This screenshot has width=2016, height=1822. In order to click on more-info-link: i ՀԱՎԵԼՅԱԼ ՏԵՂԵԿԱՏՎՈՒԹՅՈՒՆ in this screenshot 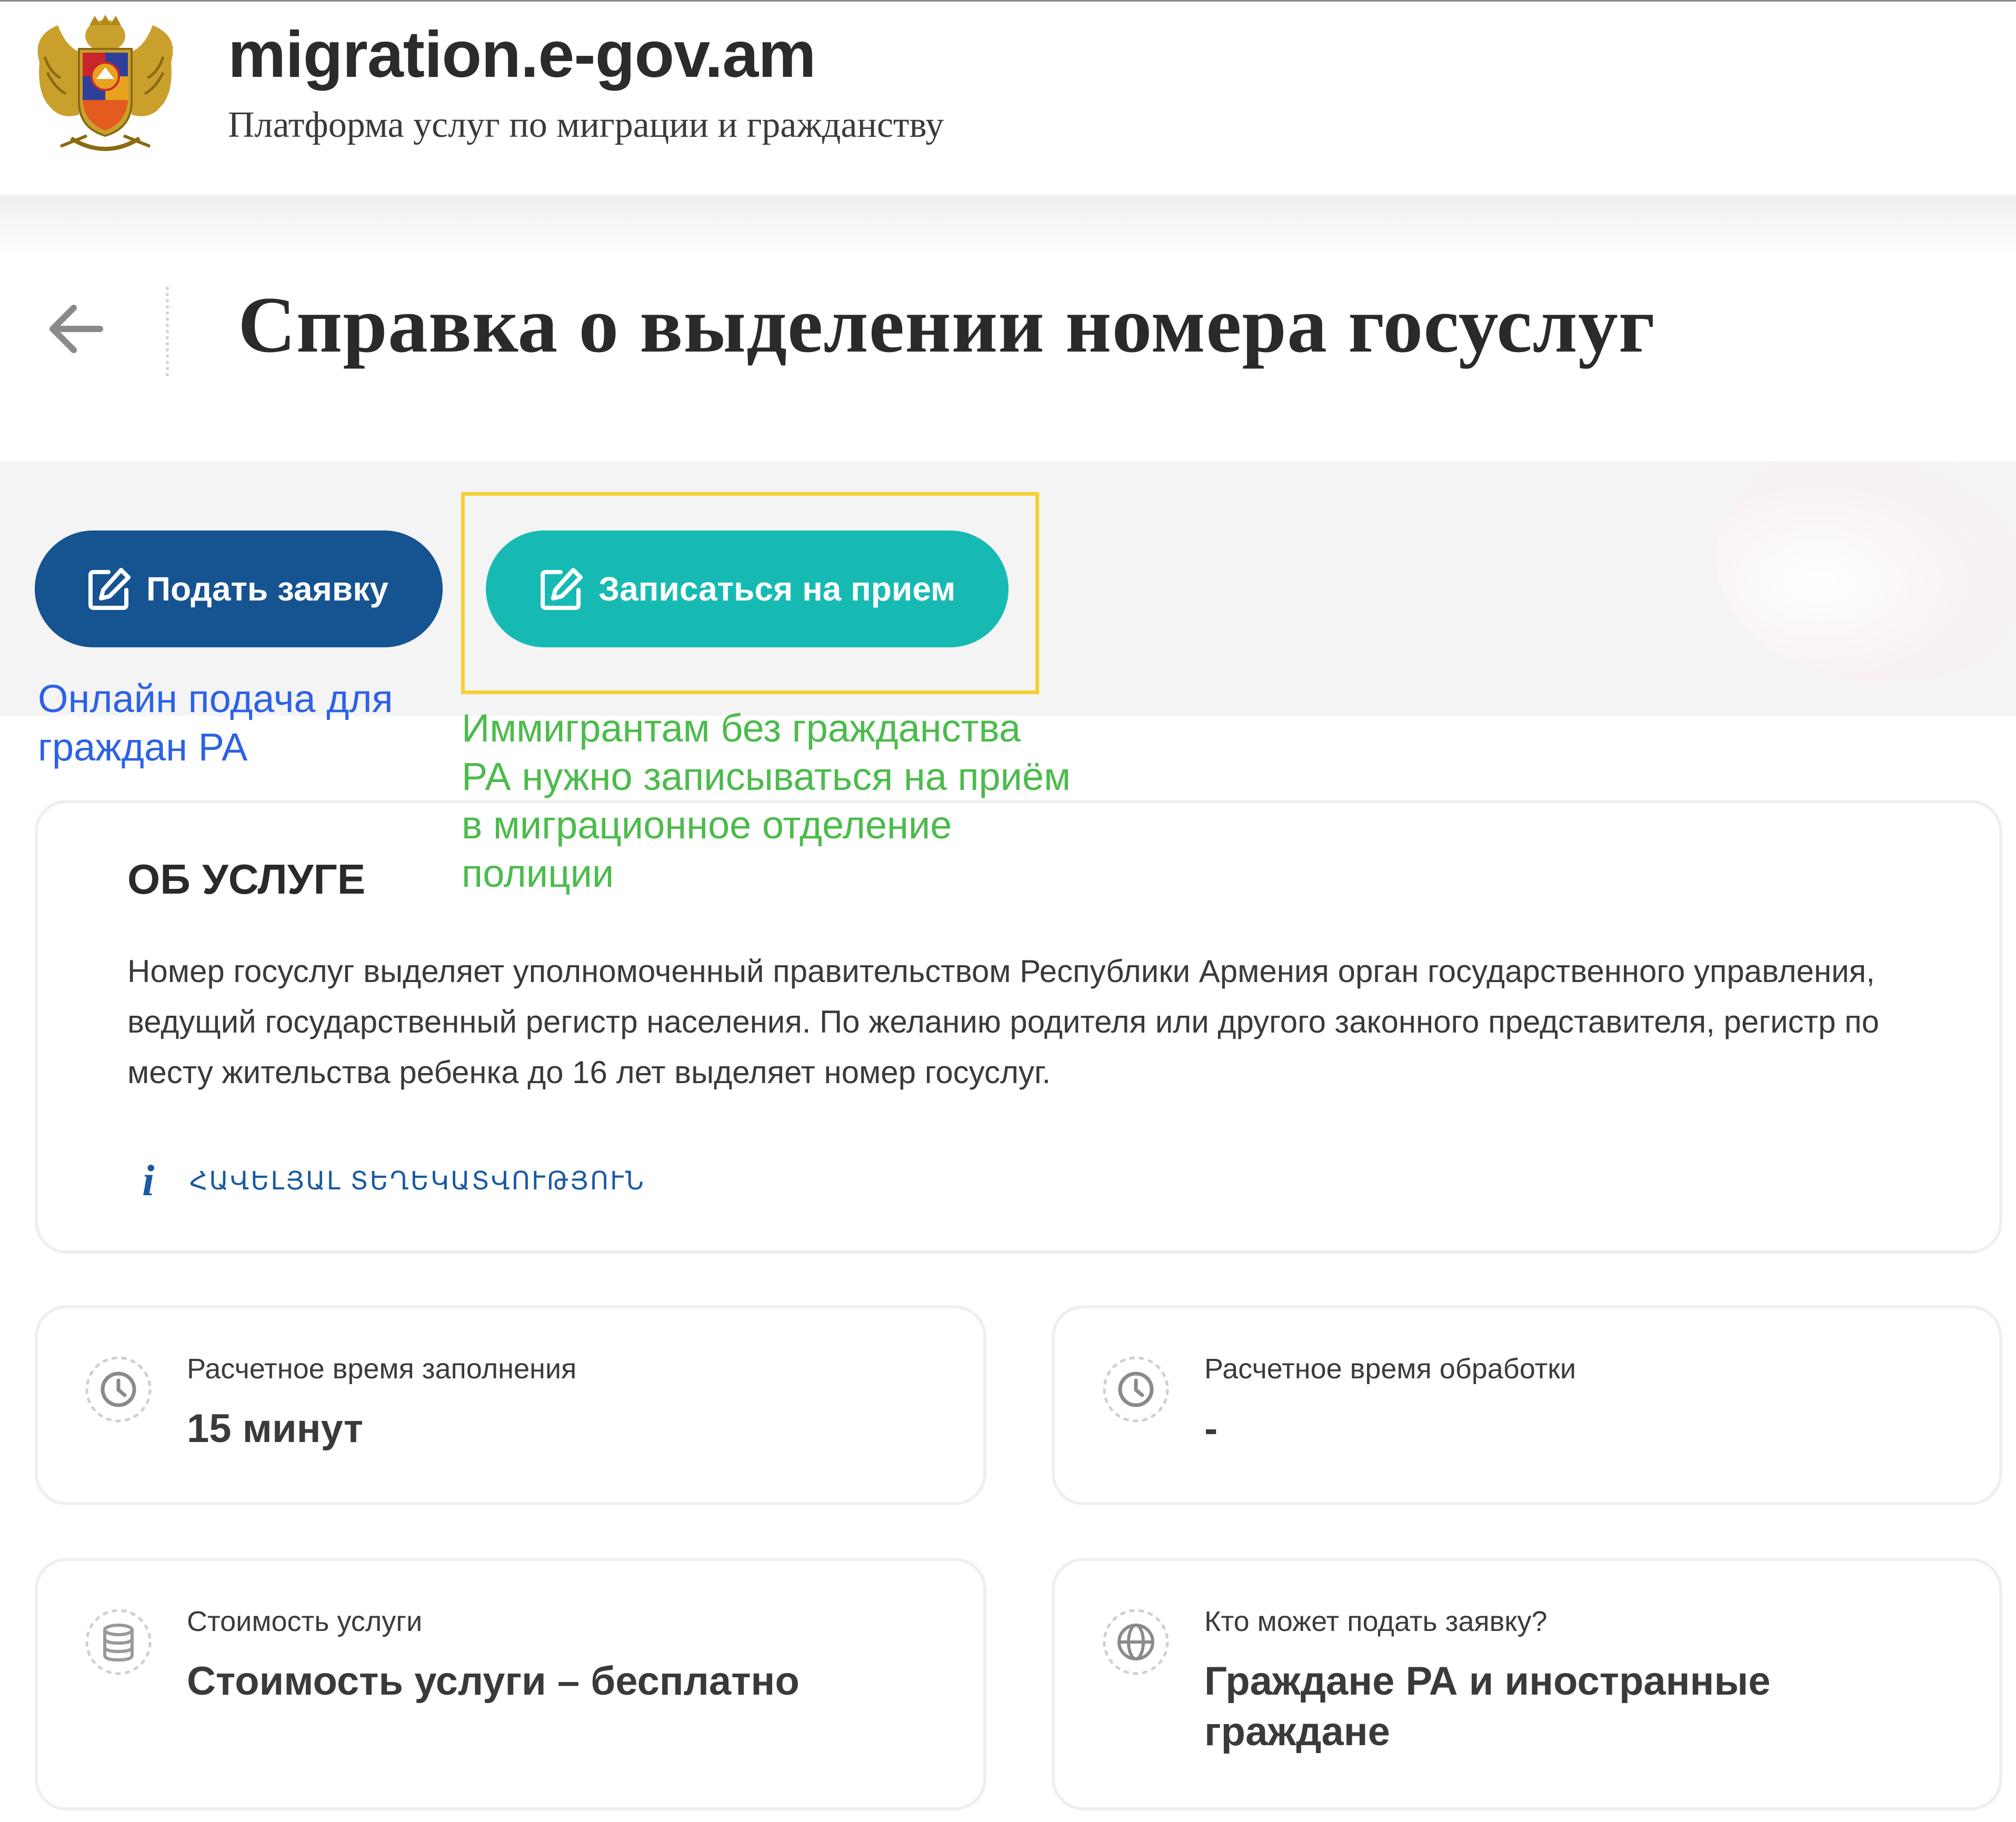, I will do `click(393, 1181)`.